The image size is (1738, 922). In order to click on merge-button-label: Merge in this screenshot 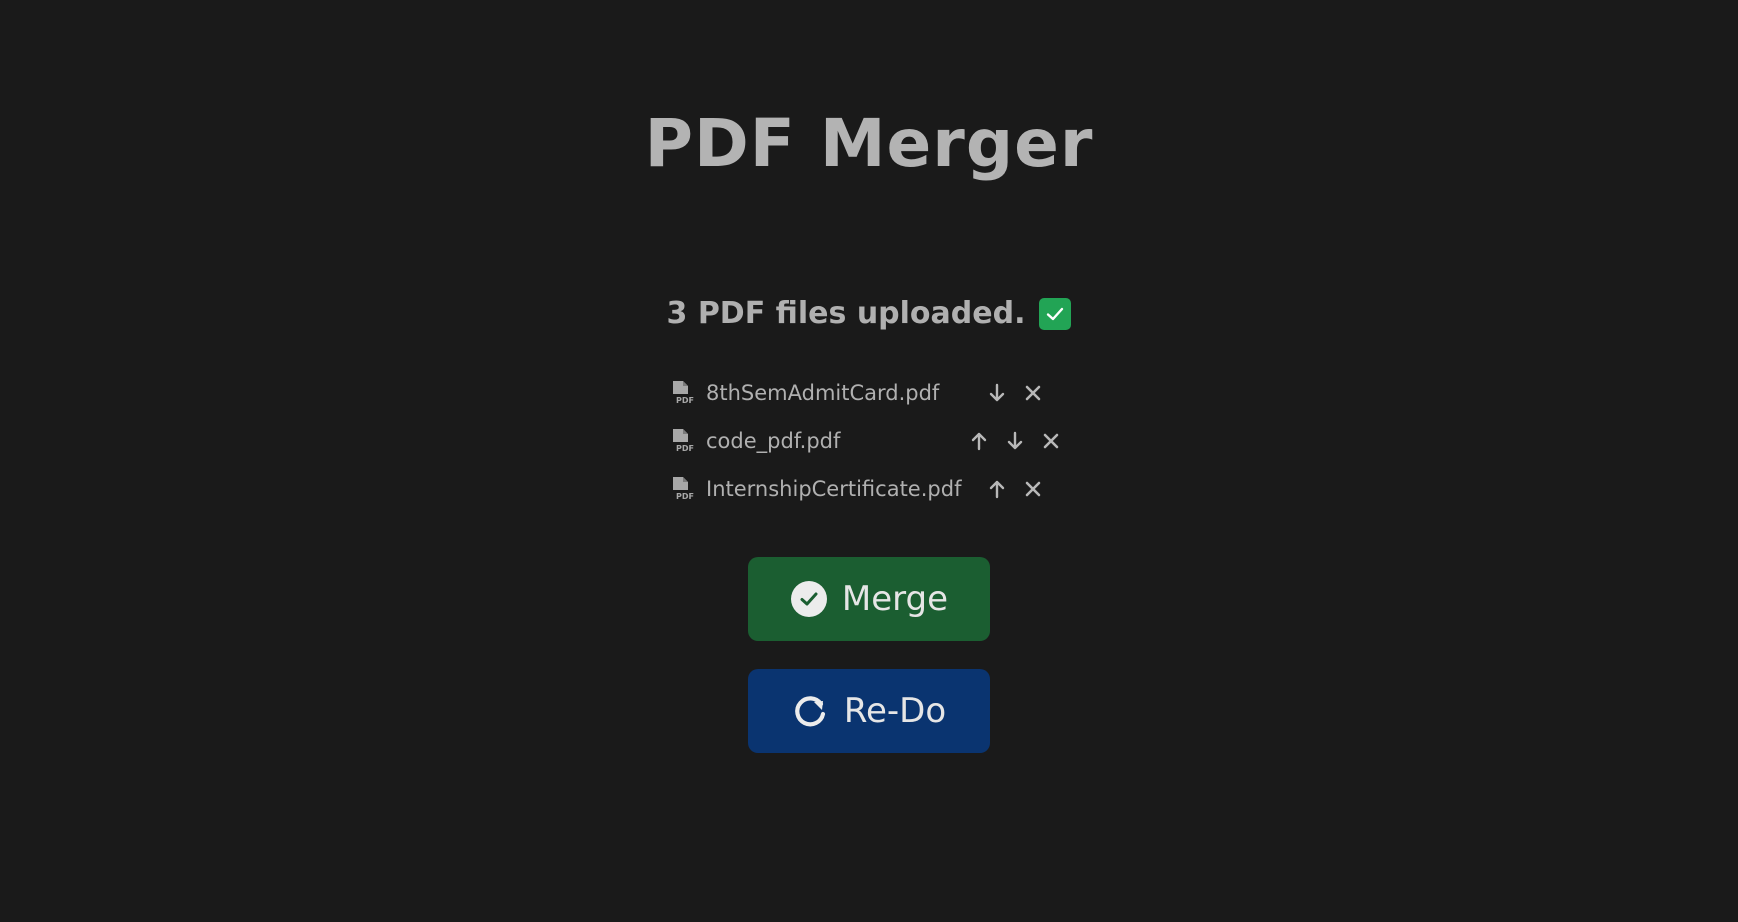, I will do `click(895, 599)`.